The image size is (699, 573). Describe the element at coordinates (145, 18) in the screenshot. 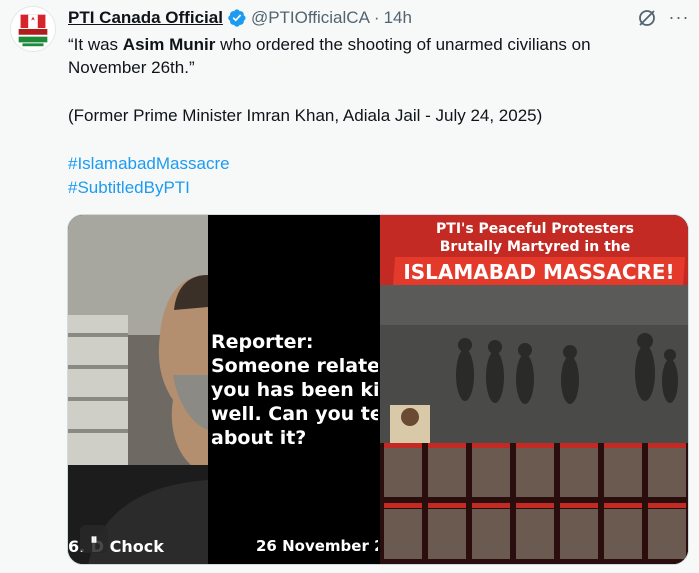

I see `author-name: PTI Canada Official` at that location.